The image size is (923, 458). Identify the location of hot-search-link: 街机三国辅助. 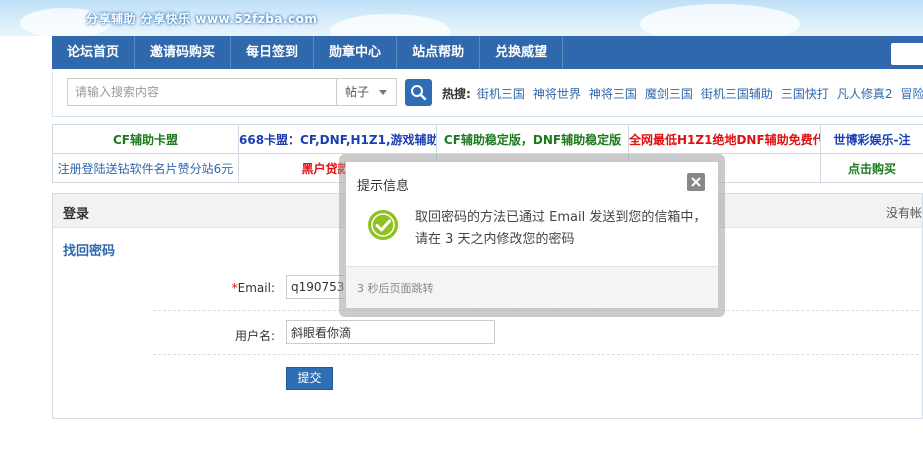
(737, 93).